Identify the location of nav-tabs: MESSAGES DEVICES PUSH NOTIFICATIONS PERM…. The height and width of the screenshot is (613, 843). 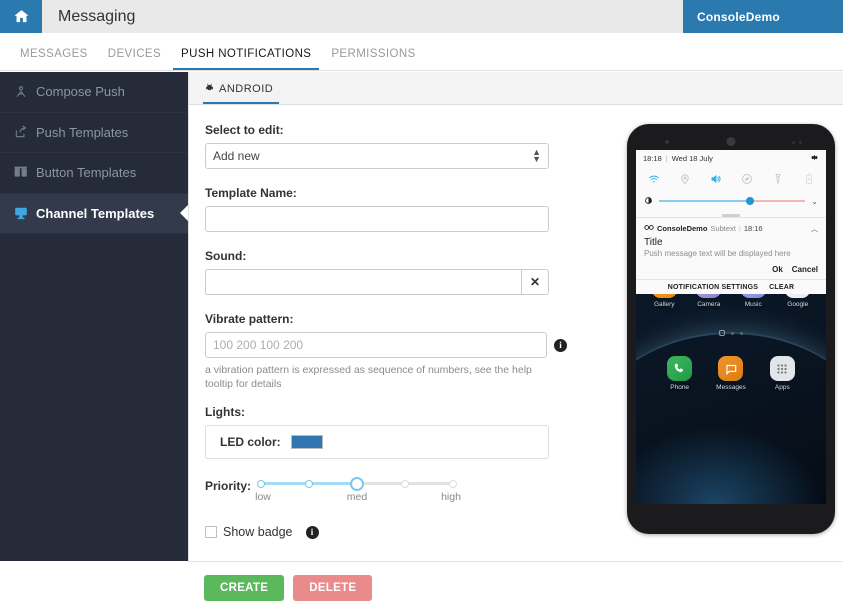
(421, 52).